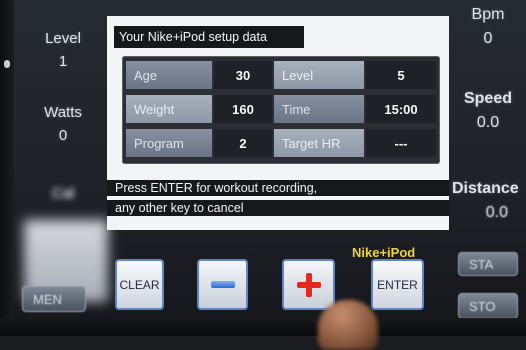 Image resolution: width=526 pixels, height=350 pixels. Describe the element at coordinates (63, 50) in the screenshot. I see `level-stat: Level 1` at that location.